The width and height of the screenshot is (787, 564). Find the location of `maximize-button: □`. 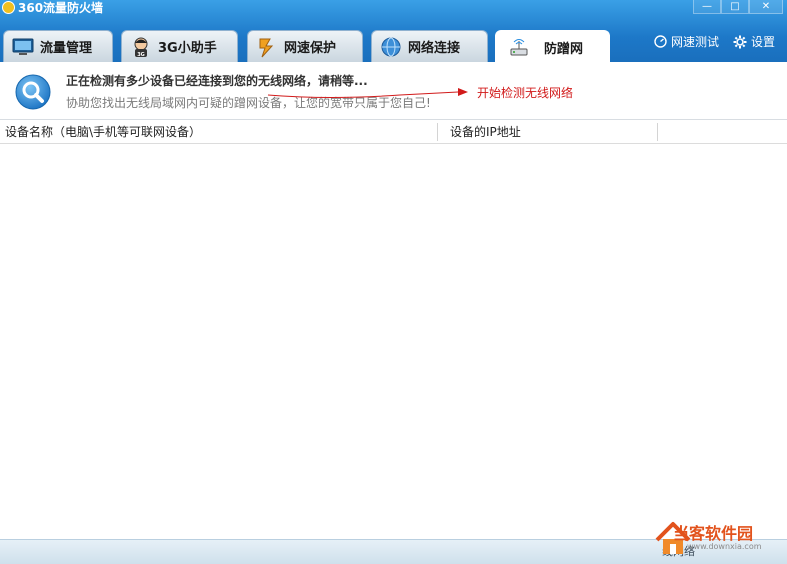

maximize-button: □ is located at coordinates (735, 7).